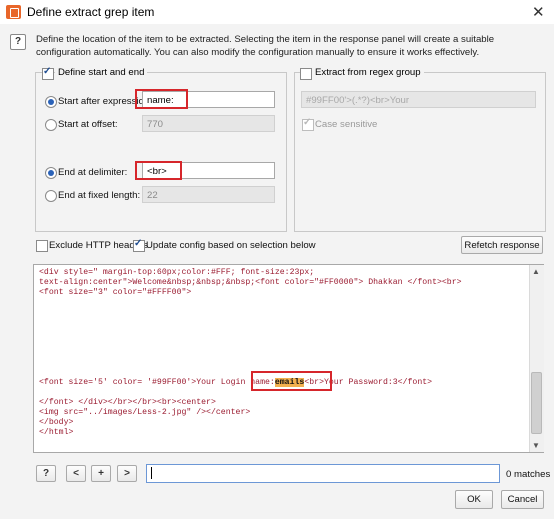 The width and height of the screenshot is (554, 519). Describe the element at coordinates (101, 473) in the screenshot. I see `search-add-button: +` at that location.